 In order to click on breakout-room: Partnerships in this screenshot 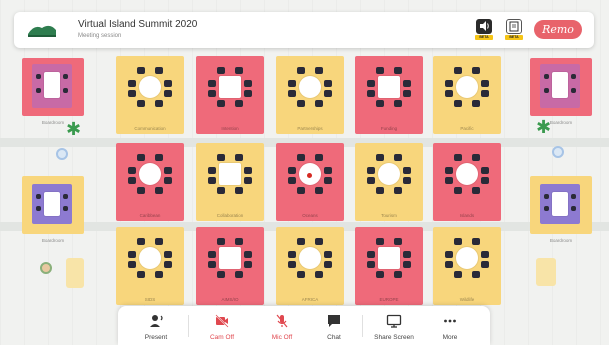, I will do `click(310, 95)`.